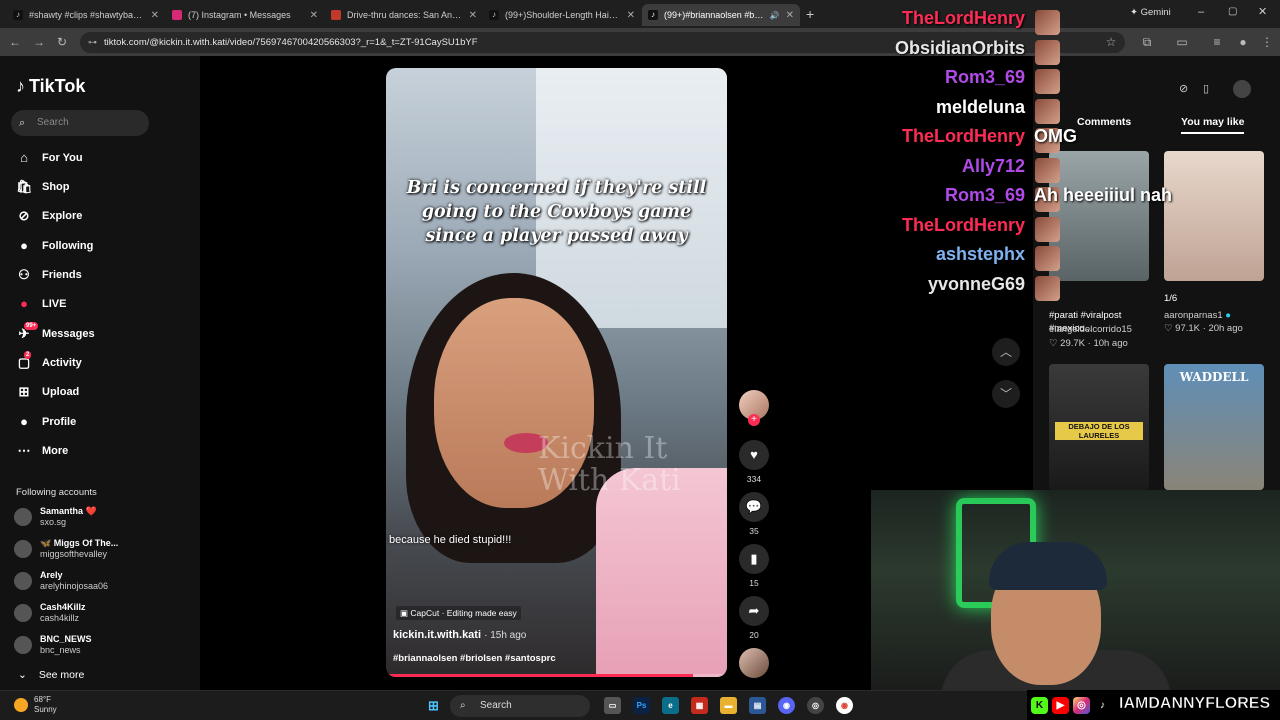 This screenshot has height=720, width=1280. I want to click on close-window-button: ✕, so click(1262, 11).